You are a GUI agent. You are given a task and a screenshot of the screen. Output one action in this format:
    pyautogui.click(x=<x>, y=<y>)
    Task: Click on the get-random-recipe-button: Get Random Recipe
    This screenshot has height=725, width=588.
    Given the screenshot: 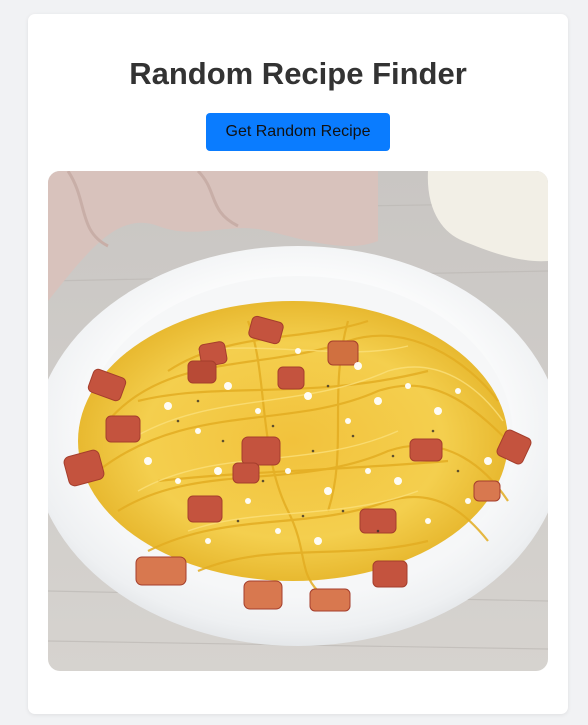 What is the action you would take?
    pyautogui.click(x=298, y=132)
    